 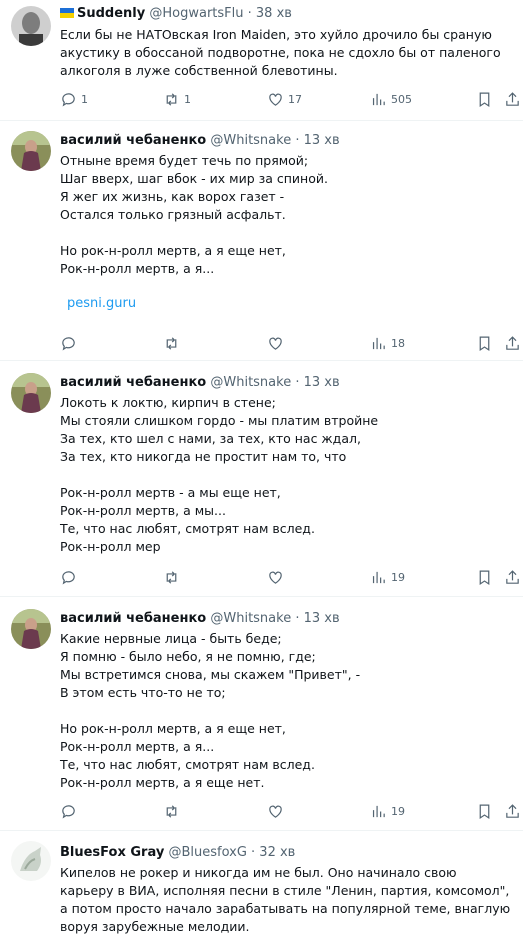 What do you see at coordinates (111, 13) in the screenshot?
I see `author-name: Suddenly` at bounding box center [111, 13].